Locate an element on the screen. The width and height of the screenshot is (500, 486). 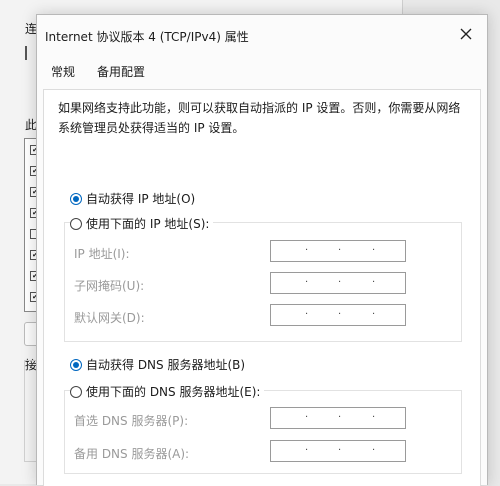
tab-alternate-configuration: 备用配置 is located at coordinates (121, 74).